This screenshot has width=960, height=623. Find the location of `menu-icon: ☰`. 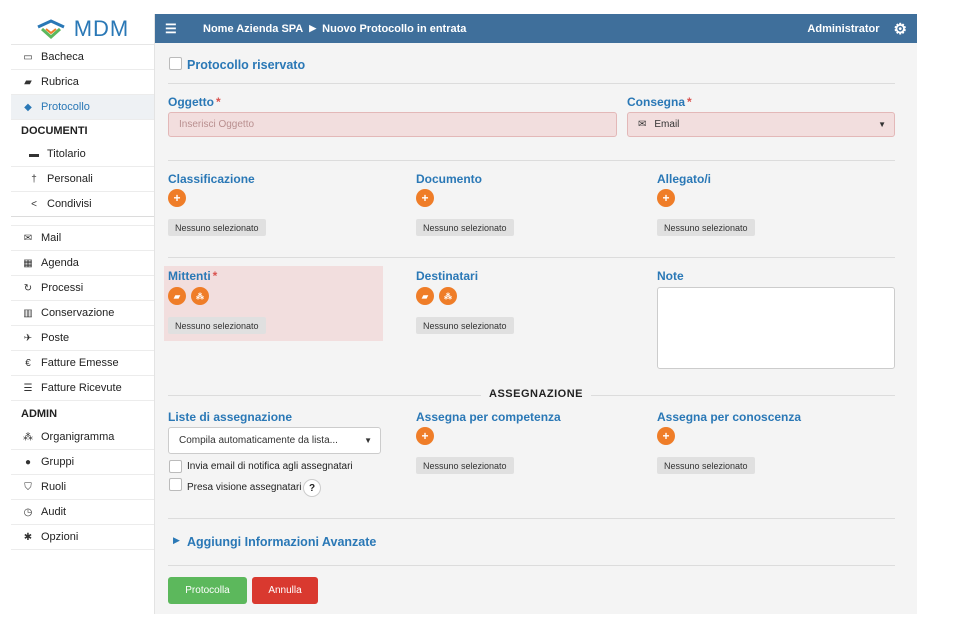

menu-icon: ☰ is located at coordinates (172, 29).